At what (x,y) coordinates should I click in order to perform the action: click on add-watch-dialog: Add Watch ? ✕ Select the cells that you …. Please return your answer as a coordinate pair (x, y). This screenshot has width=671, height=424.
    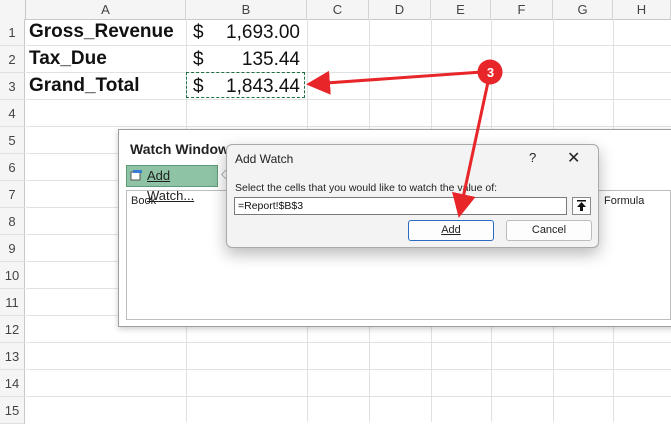
    Looking at the image, I should click on (412, 196).